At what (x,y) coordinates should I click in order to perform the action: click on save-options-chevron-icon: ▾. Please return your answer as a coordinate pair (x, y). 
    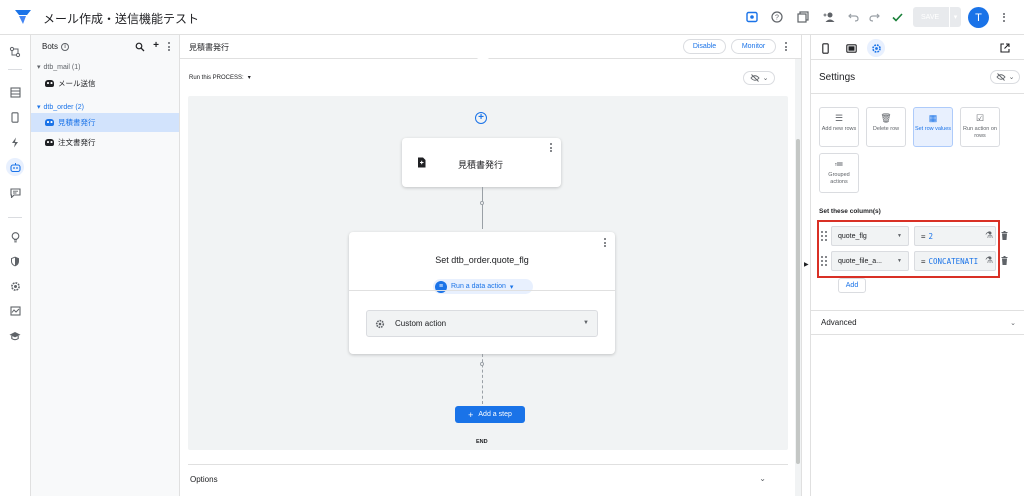
    Looking at the image, I should click on (955, 17).